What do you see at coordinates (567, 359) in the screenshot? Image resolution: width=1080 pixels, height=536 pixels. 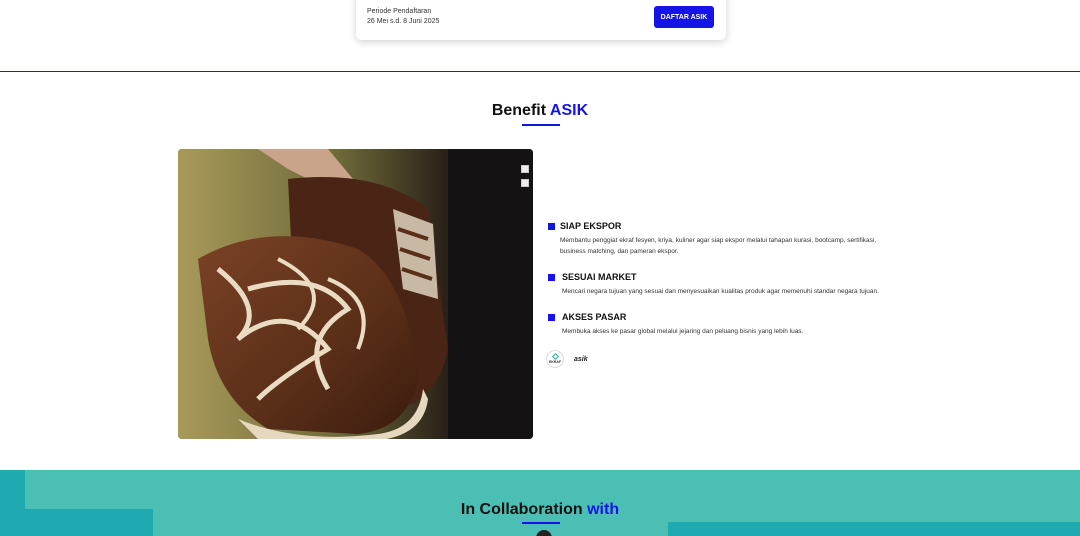 I see `partner-logos: EKRAF asik` at bounding box center [567, 359].